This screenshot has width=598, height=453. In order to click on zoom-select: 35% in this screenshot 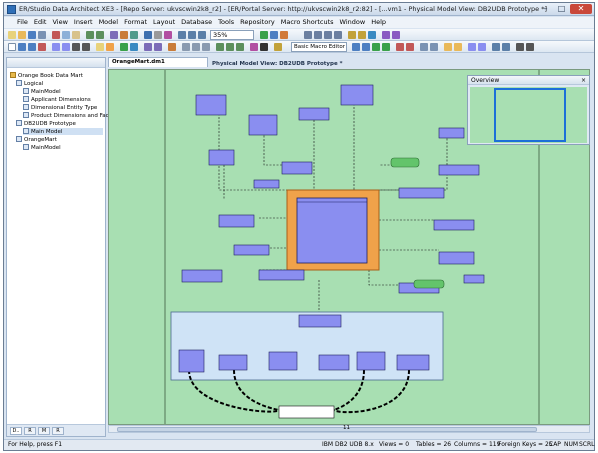, I will do `click(232, 35)`.